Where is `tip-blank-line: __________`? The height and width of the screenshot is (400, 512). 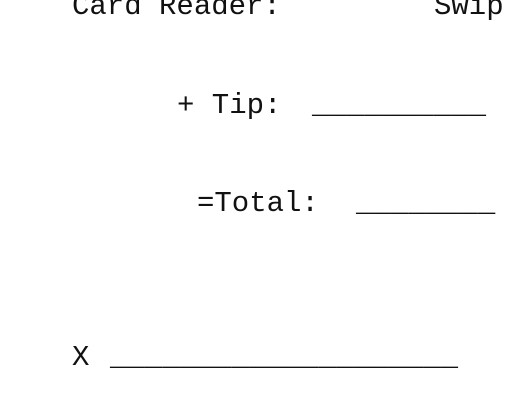 tip-blank-line: __________ is located at coordinates (399, 105).